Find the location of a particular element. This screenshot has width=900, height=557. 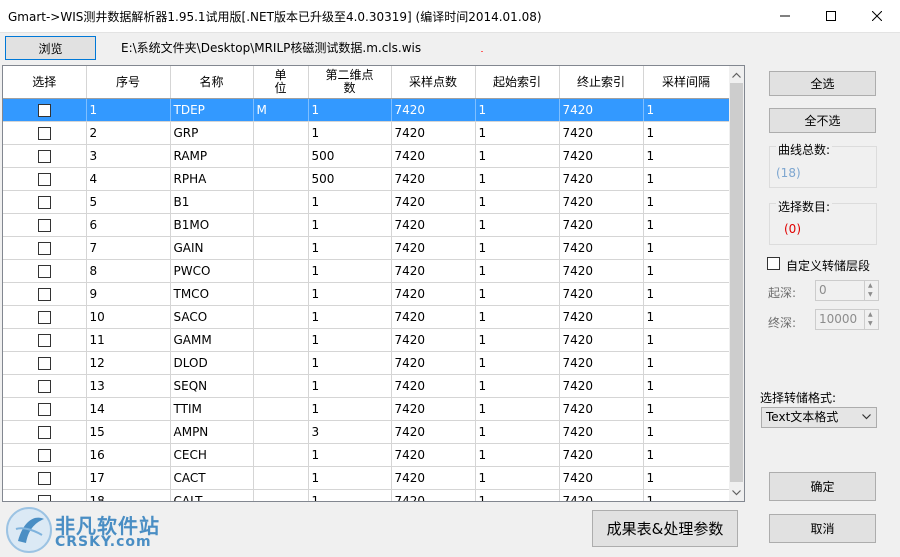

table-row: 2 GRP 1 7420 1 7420 1 is located at coordinates (366, 133).